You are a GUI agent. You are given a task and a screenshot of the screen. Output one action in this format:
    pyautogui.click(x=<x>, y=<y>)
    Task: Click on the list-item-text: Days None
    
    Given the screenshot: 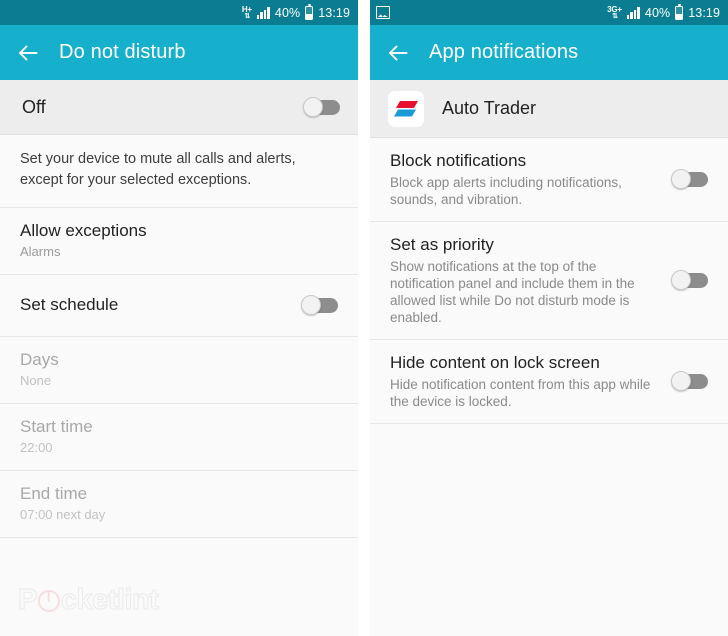 What is the action you would take?
    pyautogui.click(x=179, y=369)
    